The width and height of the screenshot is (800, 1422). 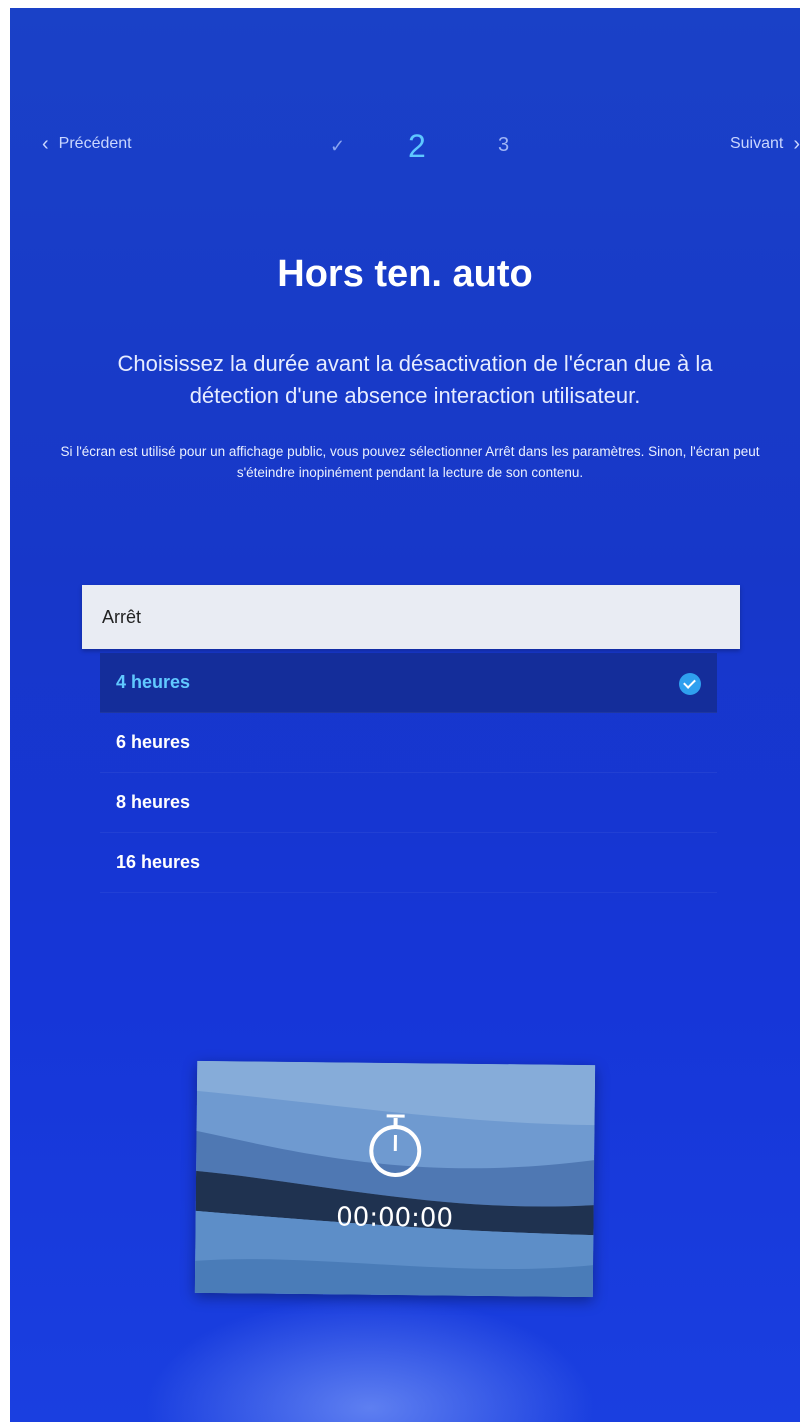 What do you see at coordinates (153, 742) in the screenshot?
I see `option-label: 6 heures` at bounding box center [153, 742].